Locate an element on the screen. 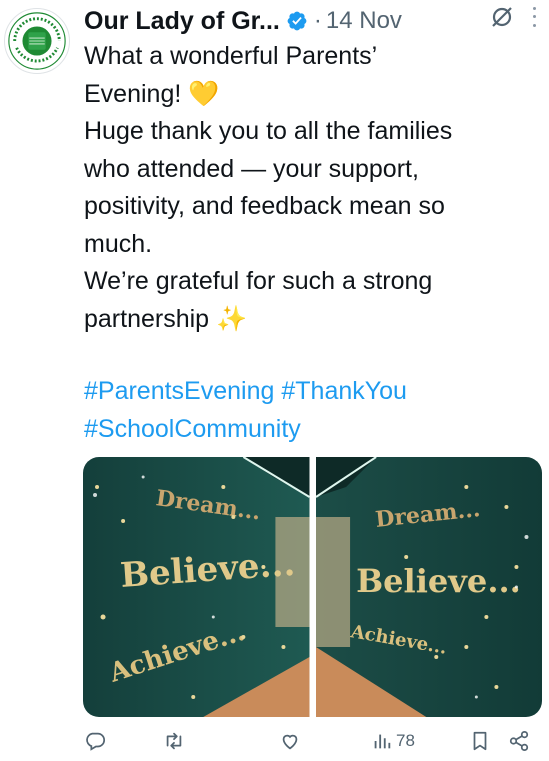  share-button is located at coordinates (519, 741).